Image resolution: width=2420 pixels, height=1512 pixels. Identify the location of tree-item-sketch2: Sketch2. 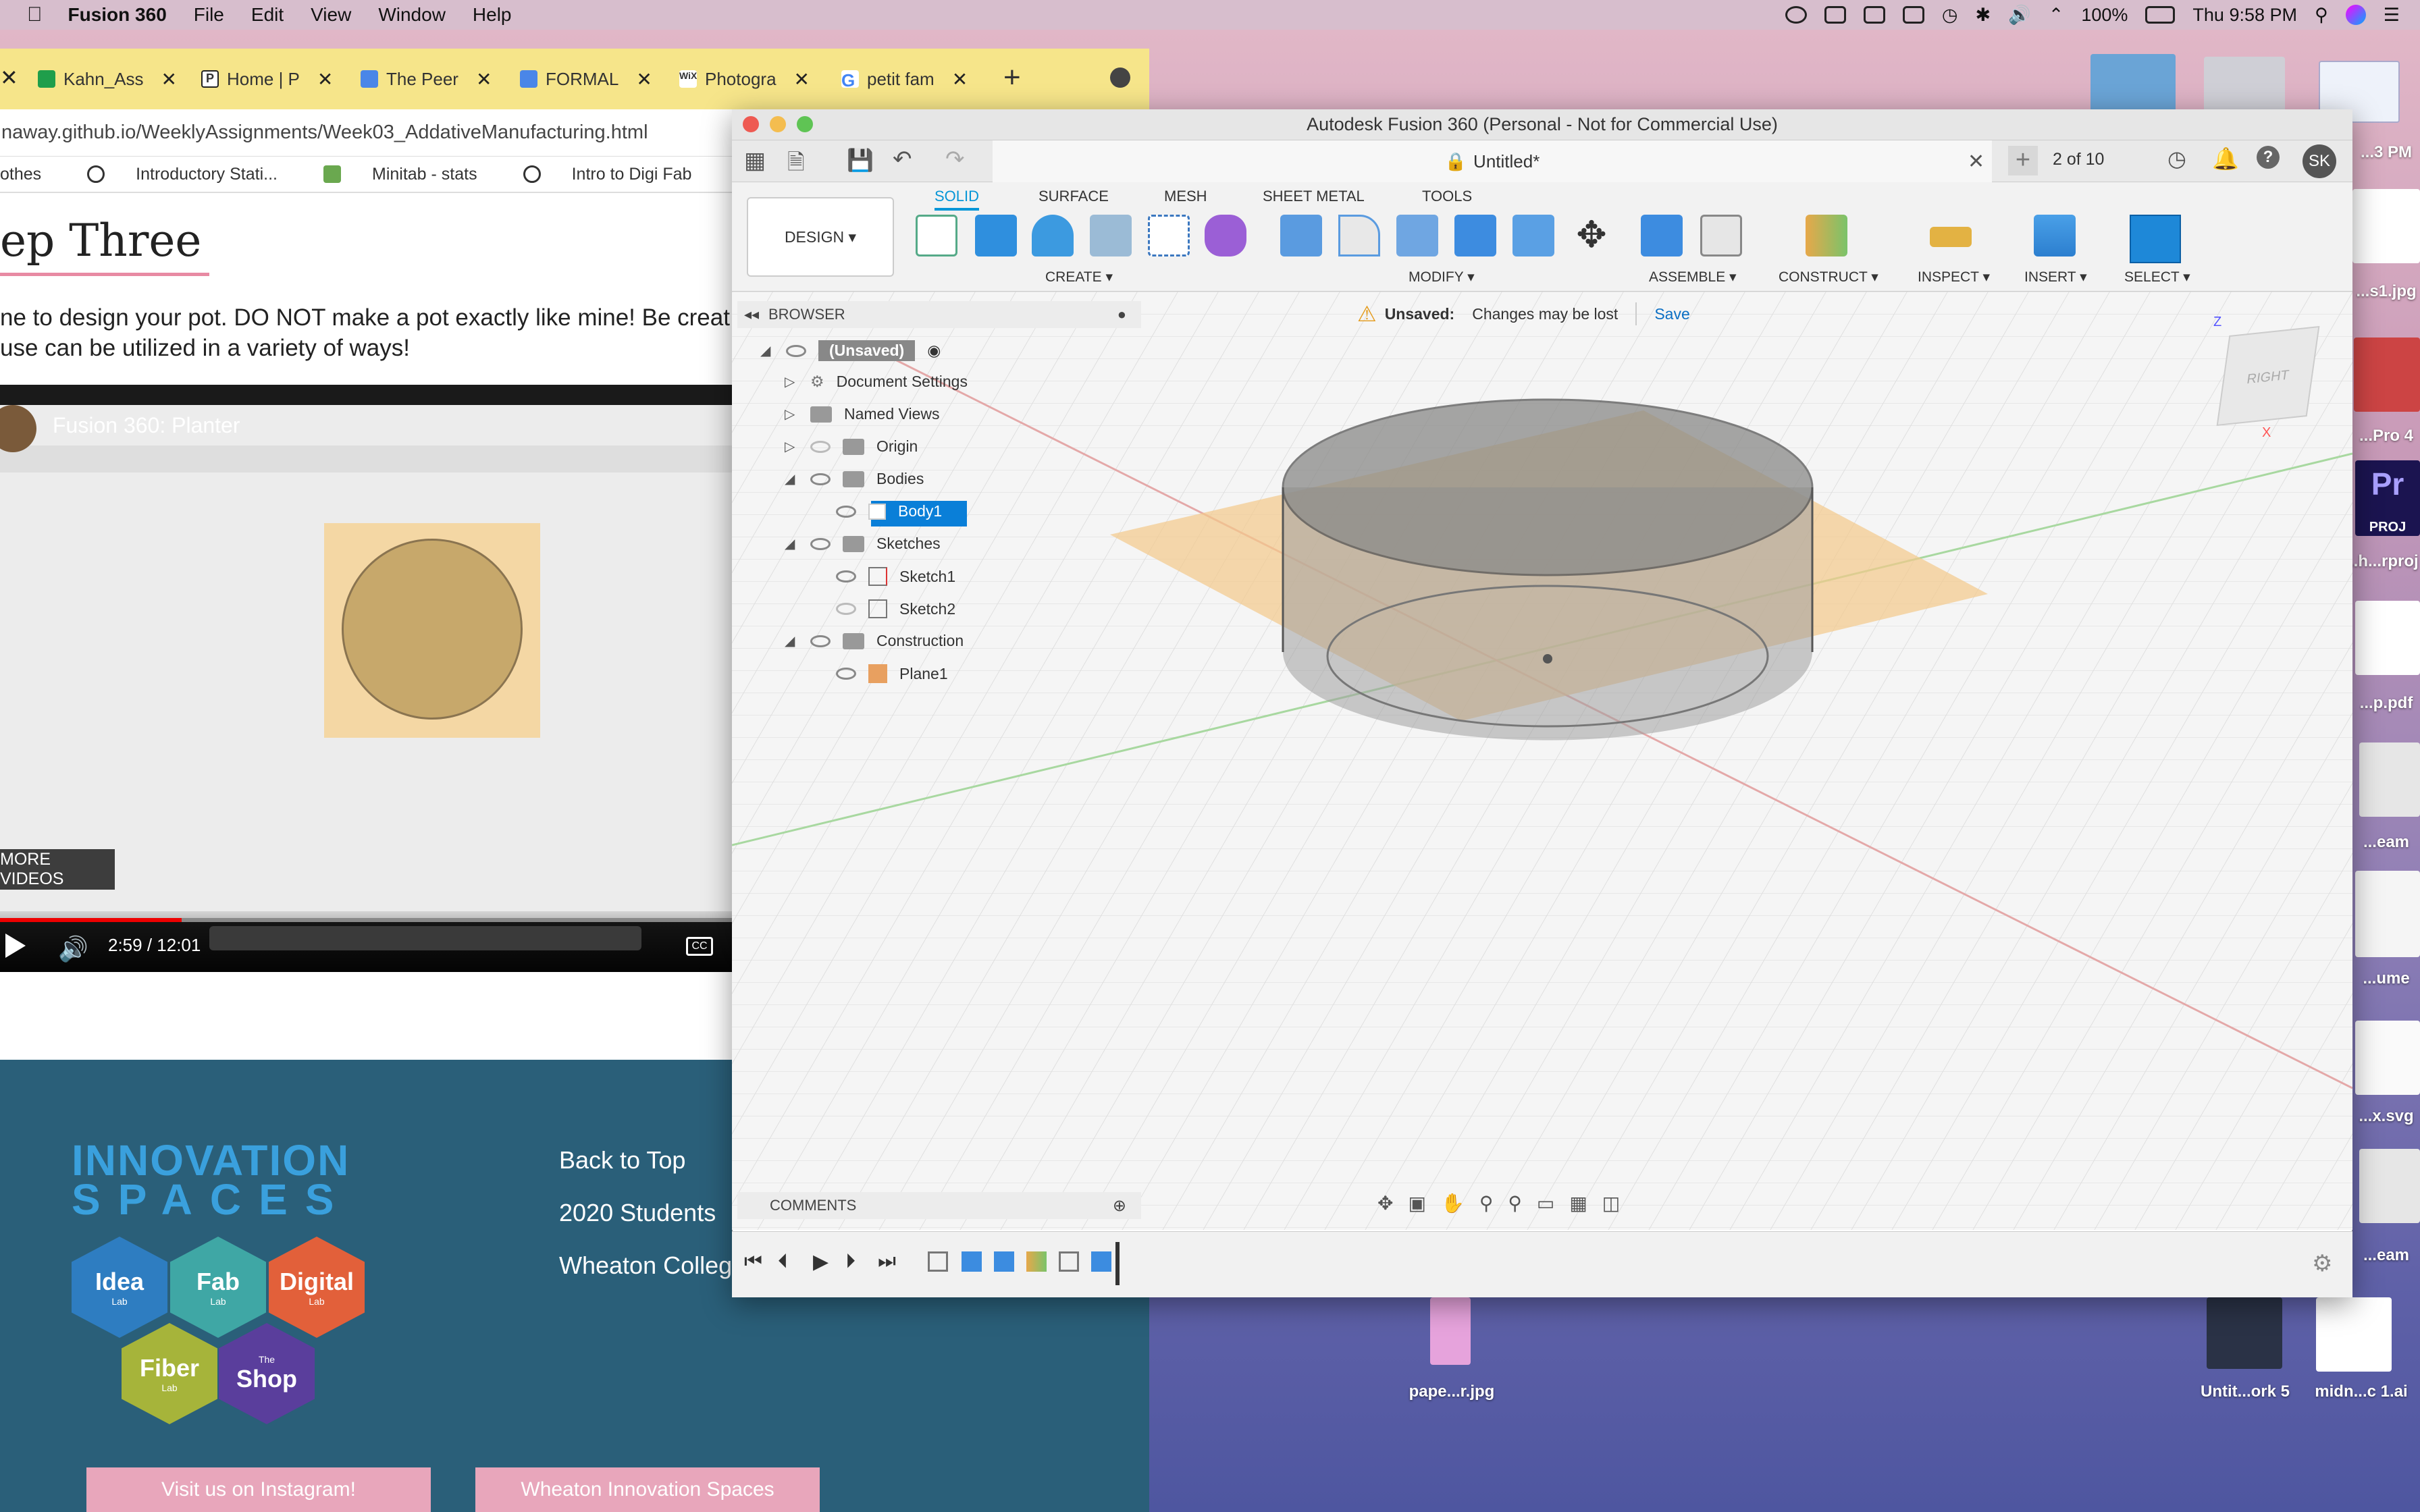
(895, 608).